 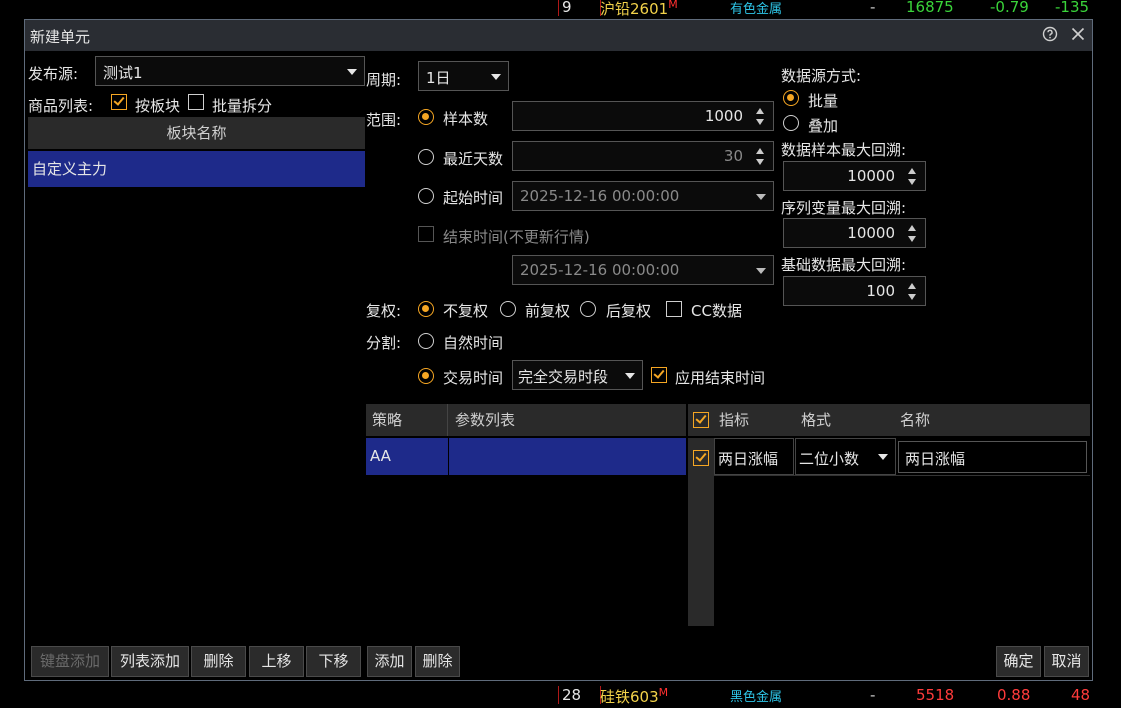 What do you see at coordinates (791, 98) in the screenshot?
I see `batch-radio` at bounding box center [791, 98].